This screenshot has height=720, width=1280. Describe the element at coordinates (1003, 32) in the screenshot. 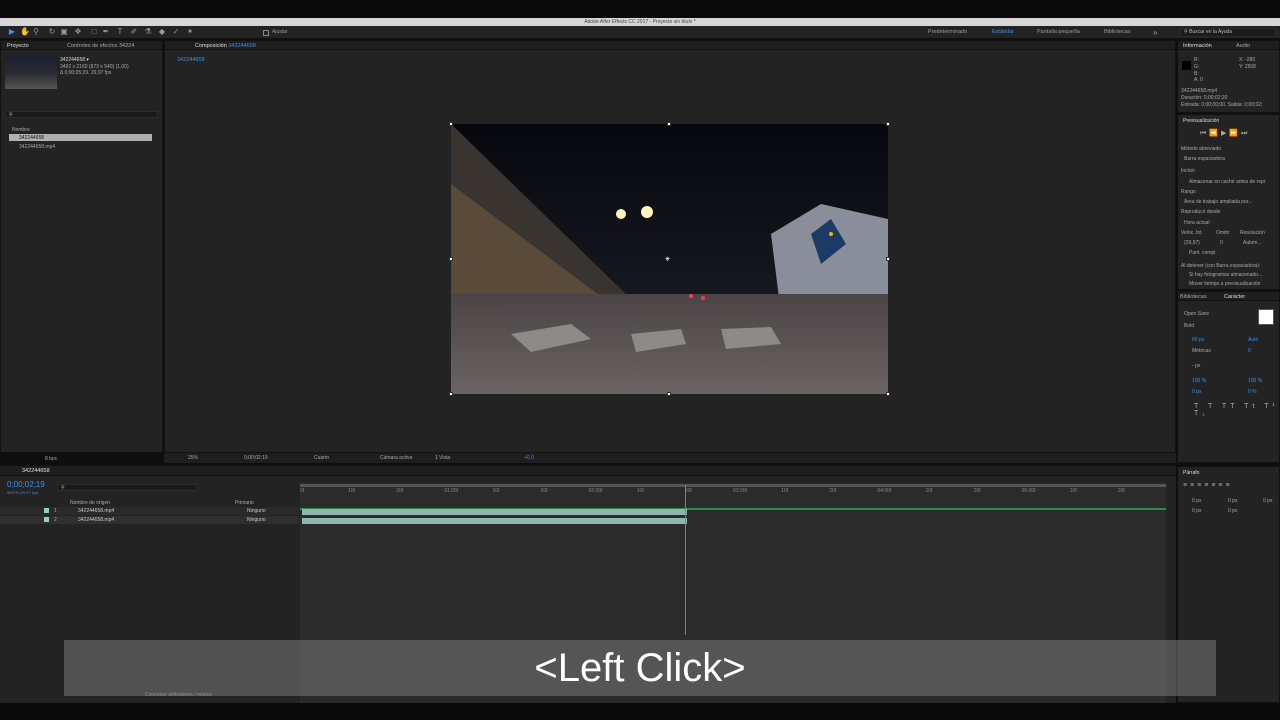

I see `workspace-standard: Estándar` at that location.